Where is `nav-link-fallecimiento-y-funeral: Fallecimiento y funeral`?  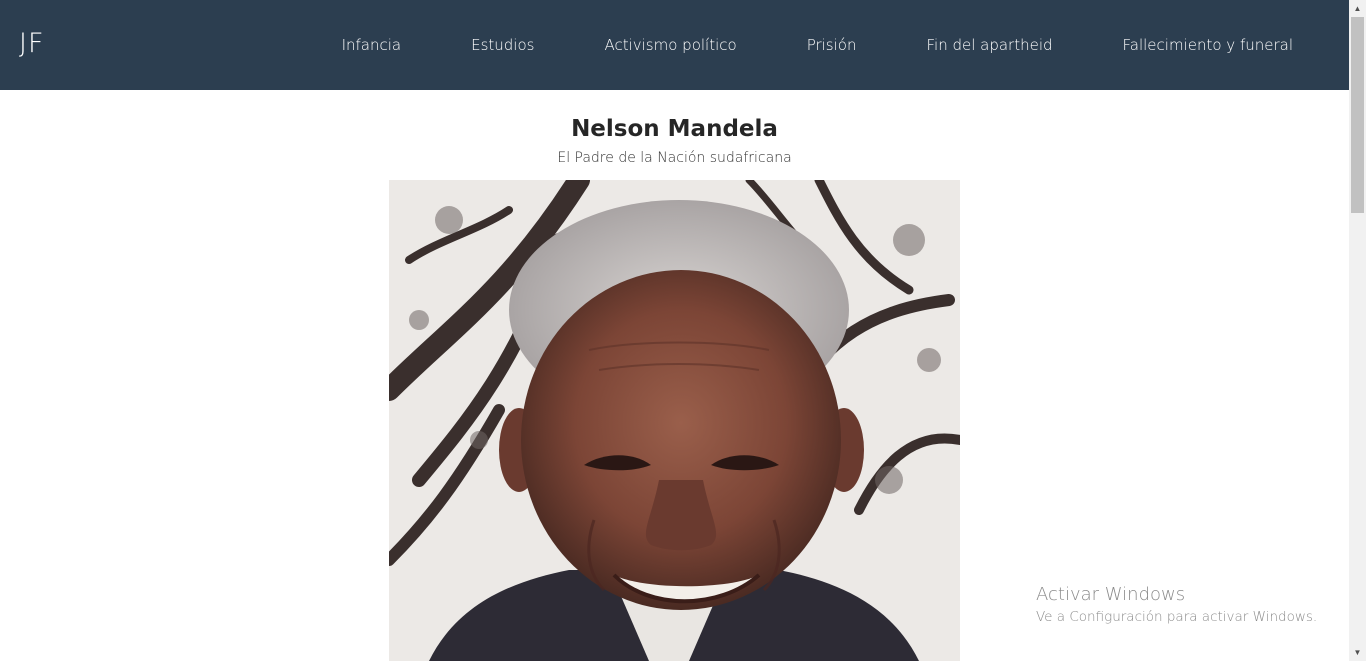 nav-link-fallecimiento-y-funeral: Fallecimiento y funeral is located at coordinates (1208, 45).